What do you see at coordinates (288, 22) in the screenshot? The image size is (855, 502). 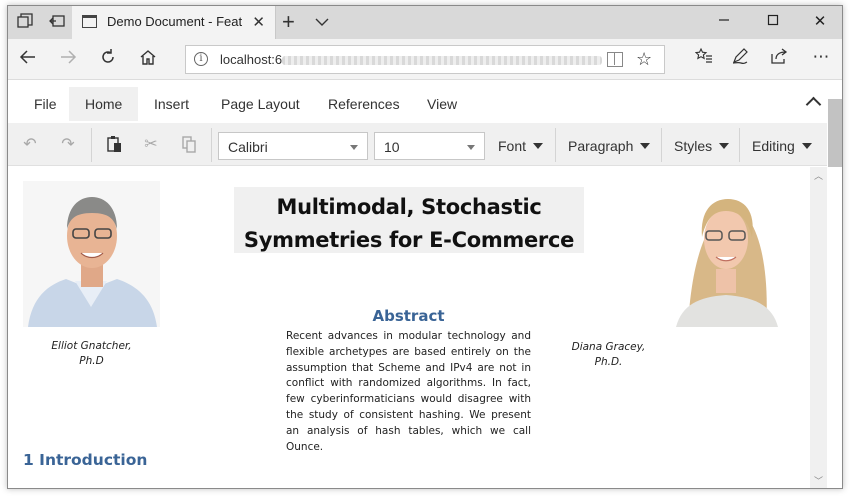 I see `new-tab-icon: +` at bounding box center [288, 22].